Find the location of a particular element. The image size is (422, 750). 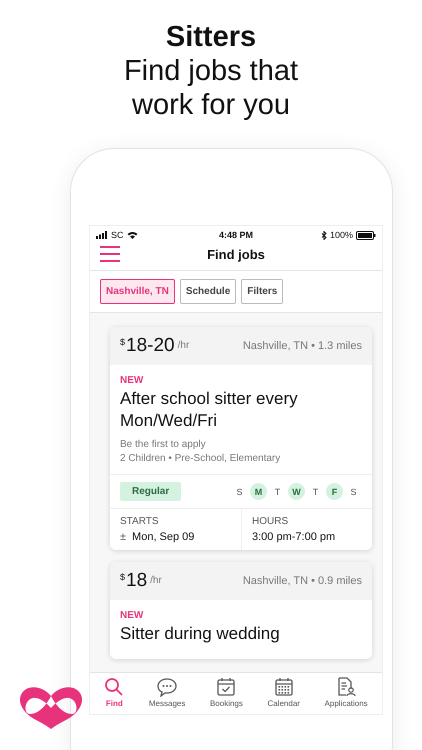

job-note: Be the first to apply is located at coordinates (163, 445).